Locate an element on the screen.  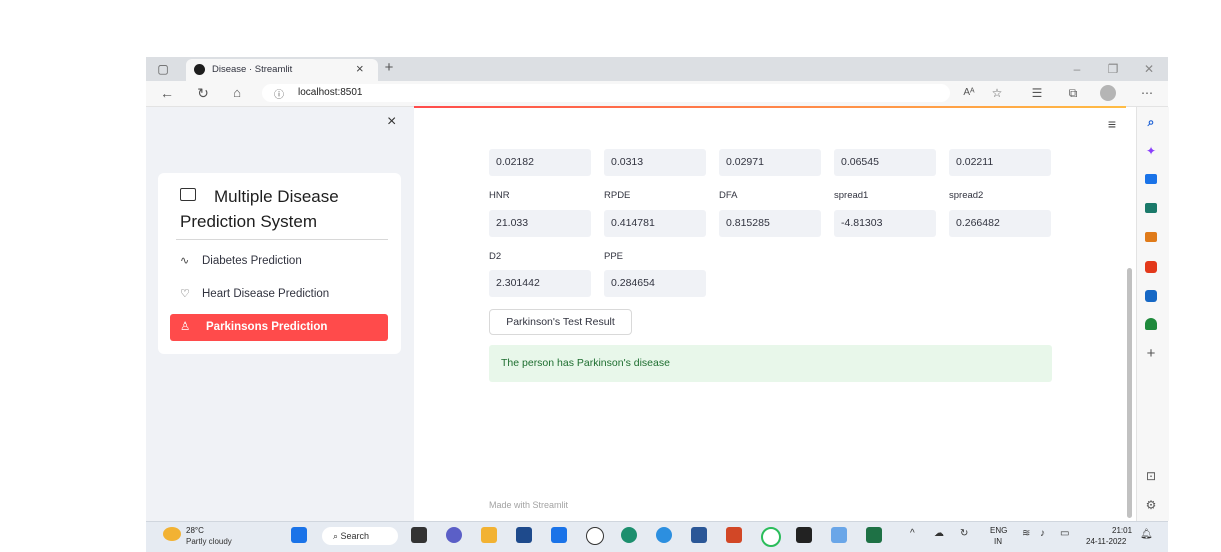
ppe-input: 0.284654 is located at coordinates (655, 283).